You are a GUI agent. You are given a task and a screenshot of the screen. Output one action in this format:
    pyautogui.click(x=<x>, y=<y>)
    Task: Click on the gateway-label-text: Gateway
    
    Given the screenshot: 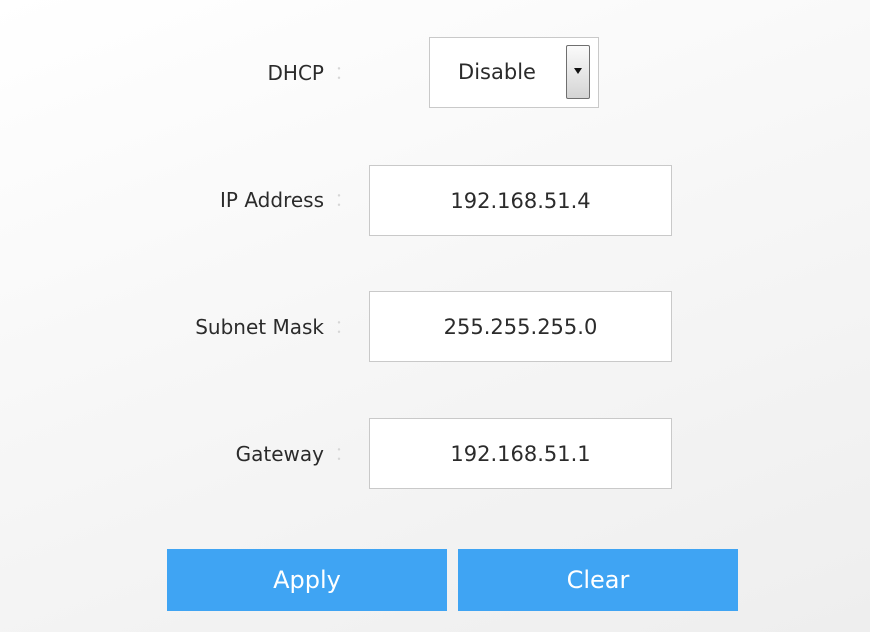 What is the action you would take?
    pyautogui.click(x=279, y=454)
    